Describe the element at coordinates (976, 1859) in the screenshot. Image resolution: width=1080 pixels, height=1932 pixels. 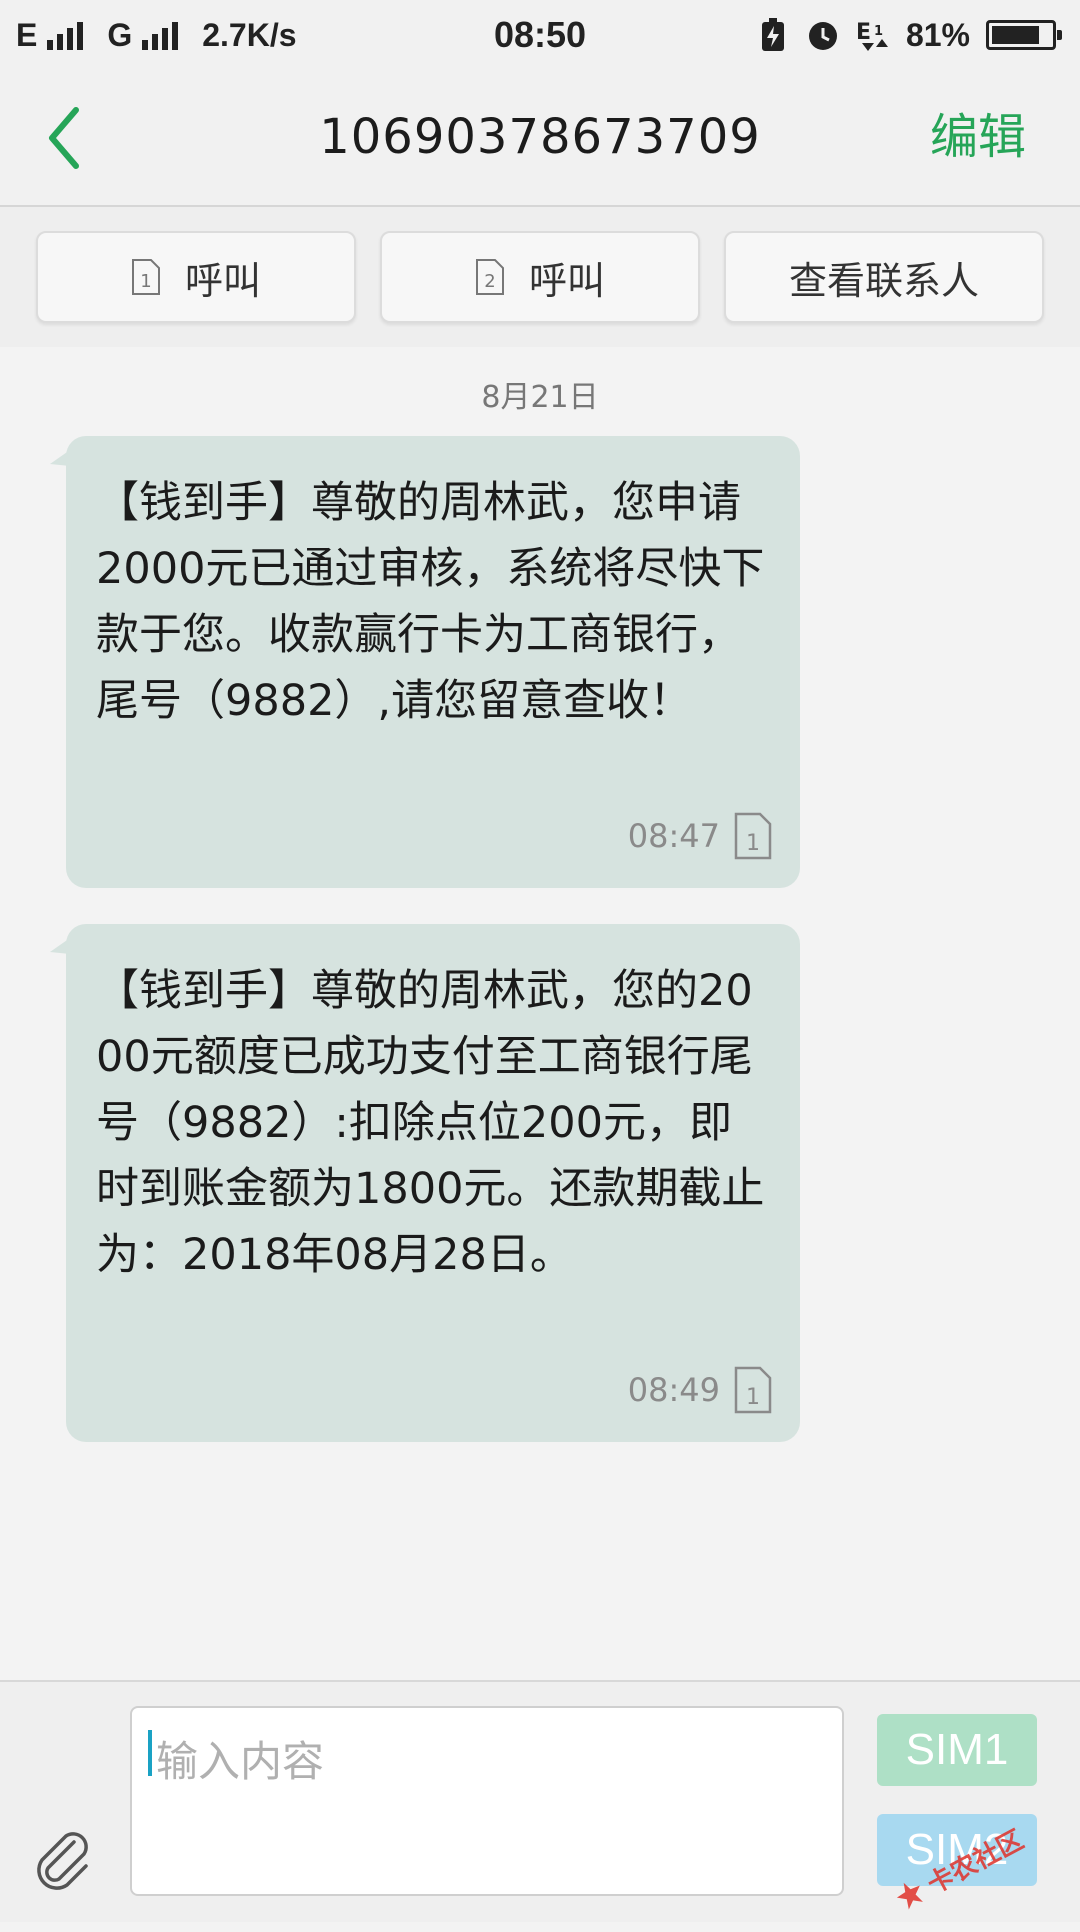
I see `watermark-logo: 卡农社区` at that location.